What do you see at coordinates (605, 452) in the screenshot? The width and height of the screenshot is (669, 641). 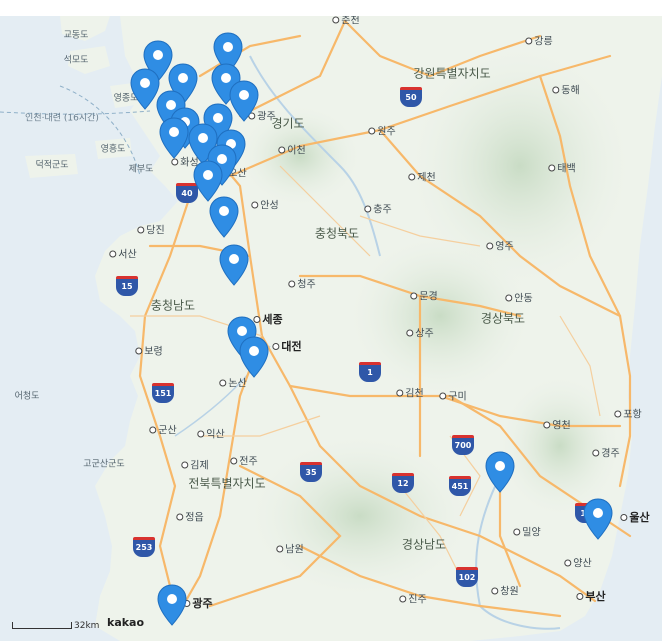 I see `city-label: 경주` at bounding box center [605, 452].